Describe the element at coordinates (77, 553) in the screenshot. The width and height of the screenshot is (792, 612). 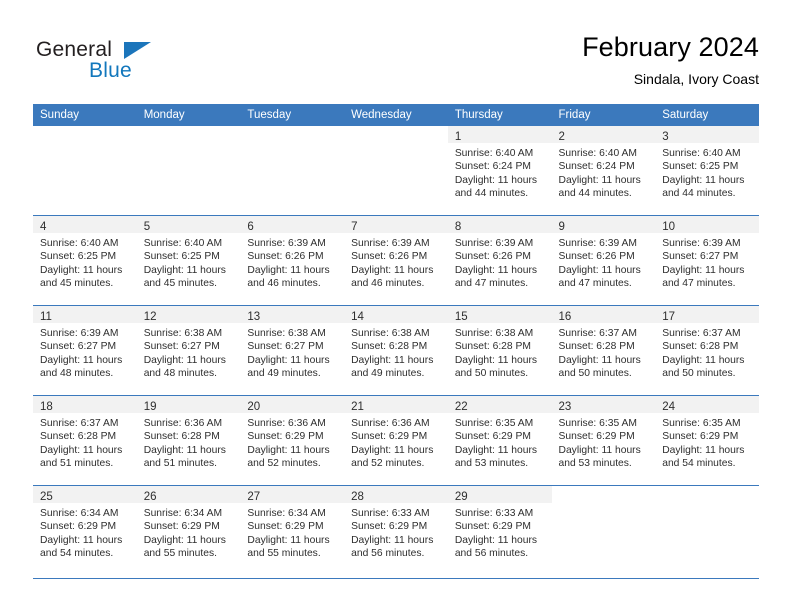
I see `daylight-text-line2: and 54 minutes.` at that location.